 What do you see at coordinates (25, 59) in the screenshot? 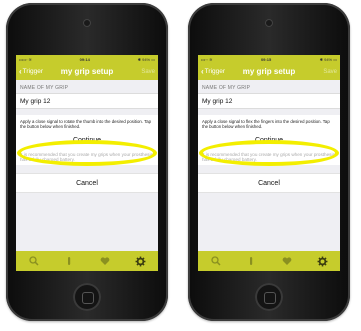
I see `signal-indicator: •••••◦ ≋` at bounding box center [25, 59].